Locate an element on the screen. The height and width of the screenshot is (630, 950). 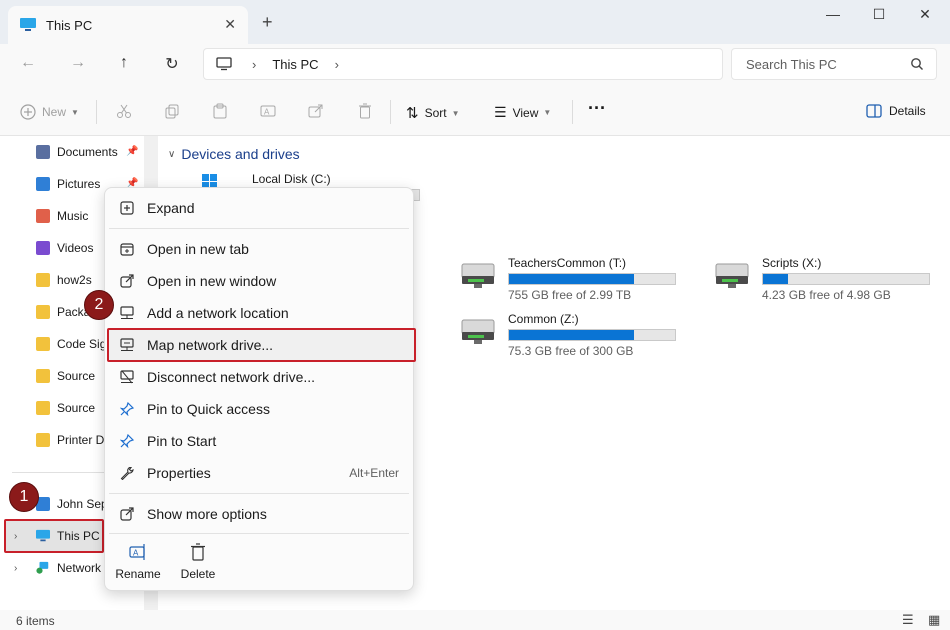
search-box is located at coordinates (834, 64).